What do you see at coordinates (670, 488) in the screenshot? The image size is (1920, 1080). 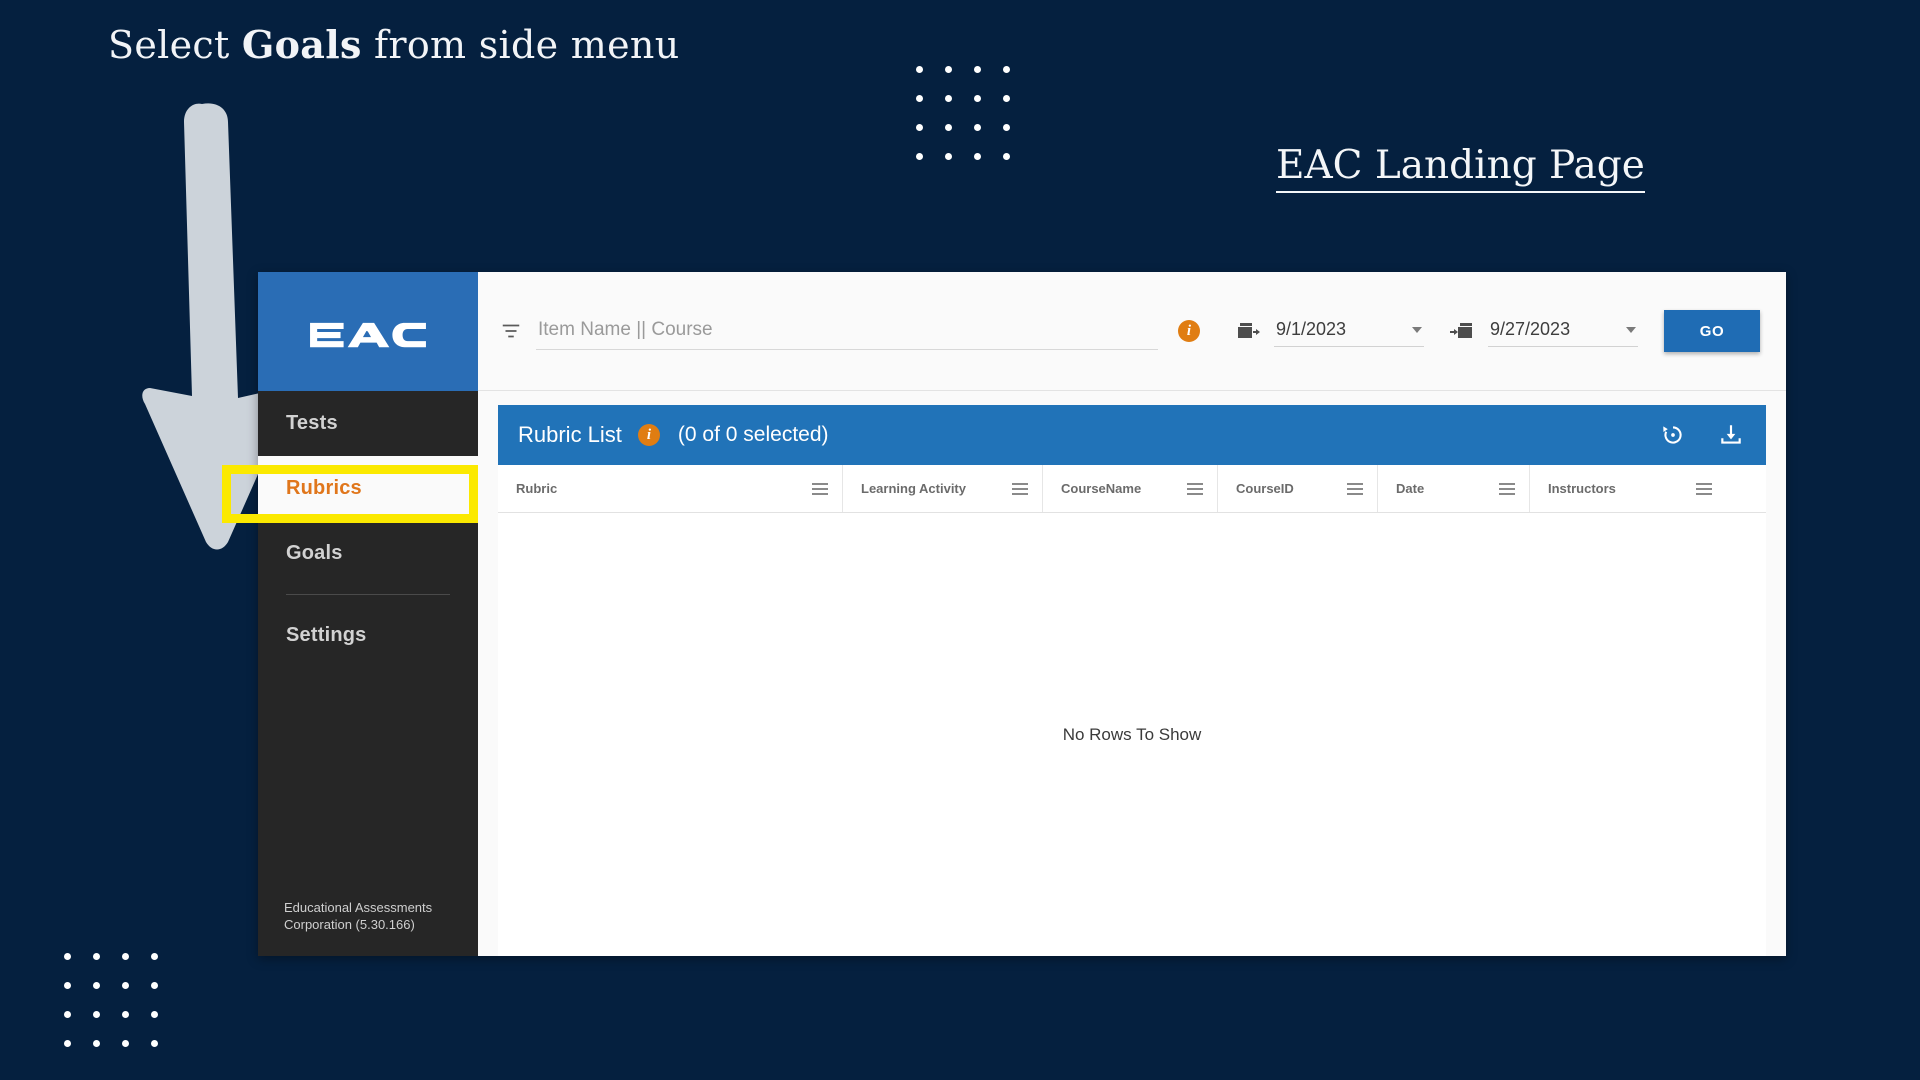 I see `column-header-rubric: Rubric` at bounding box center [670, 488].